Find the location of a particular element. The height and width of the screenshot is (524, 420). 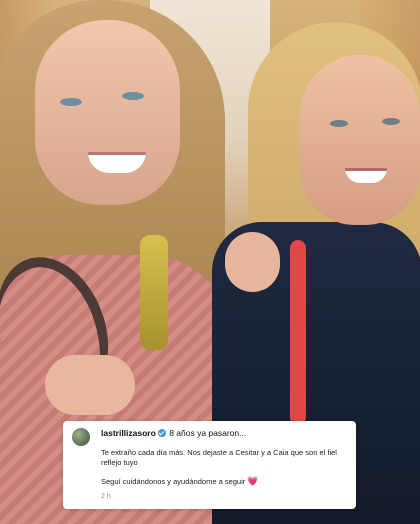

right-woman-eye-right is located at coordinates (391, 121).